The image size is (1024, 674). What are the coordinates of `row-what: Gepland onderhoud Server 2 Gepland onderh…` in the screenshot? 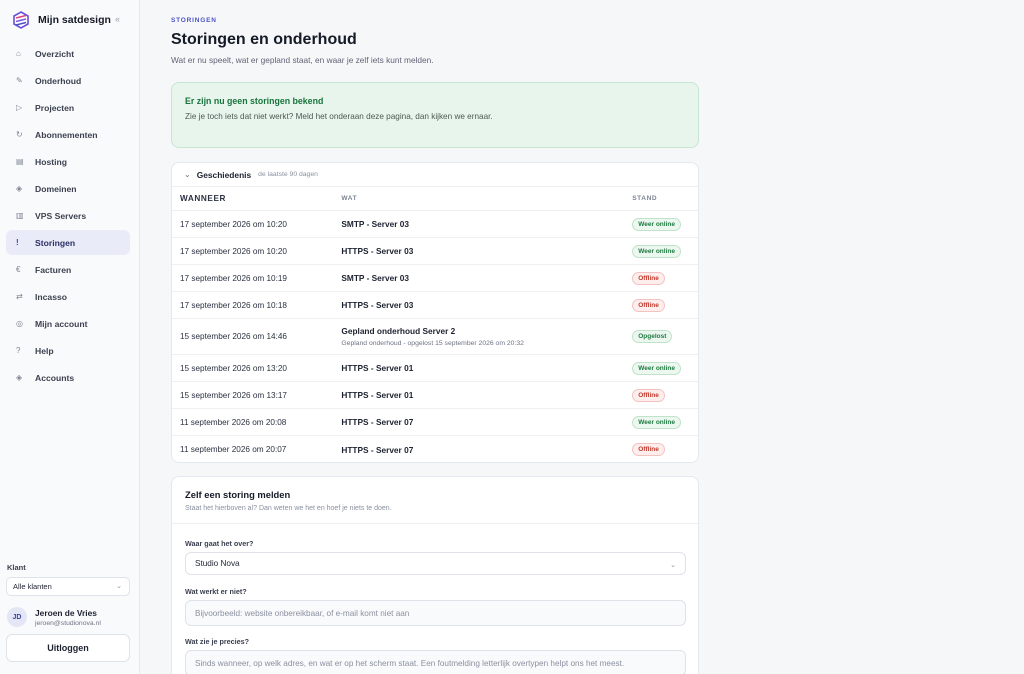 It's located at (486, 336).